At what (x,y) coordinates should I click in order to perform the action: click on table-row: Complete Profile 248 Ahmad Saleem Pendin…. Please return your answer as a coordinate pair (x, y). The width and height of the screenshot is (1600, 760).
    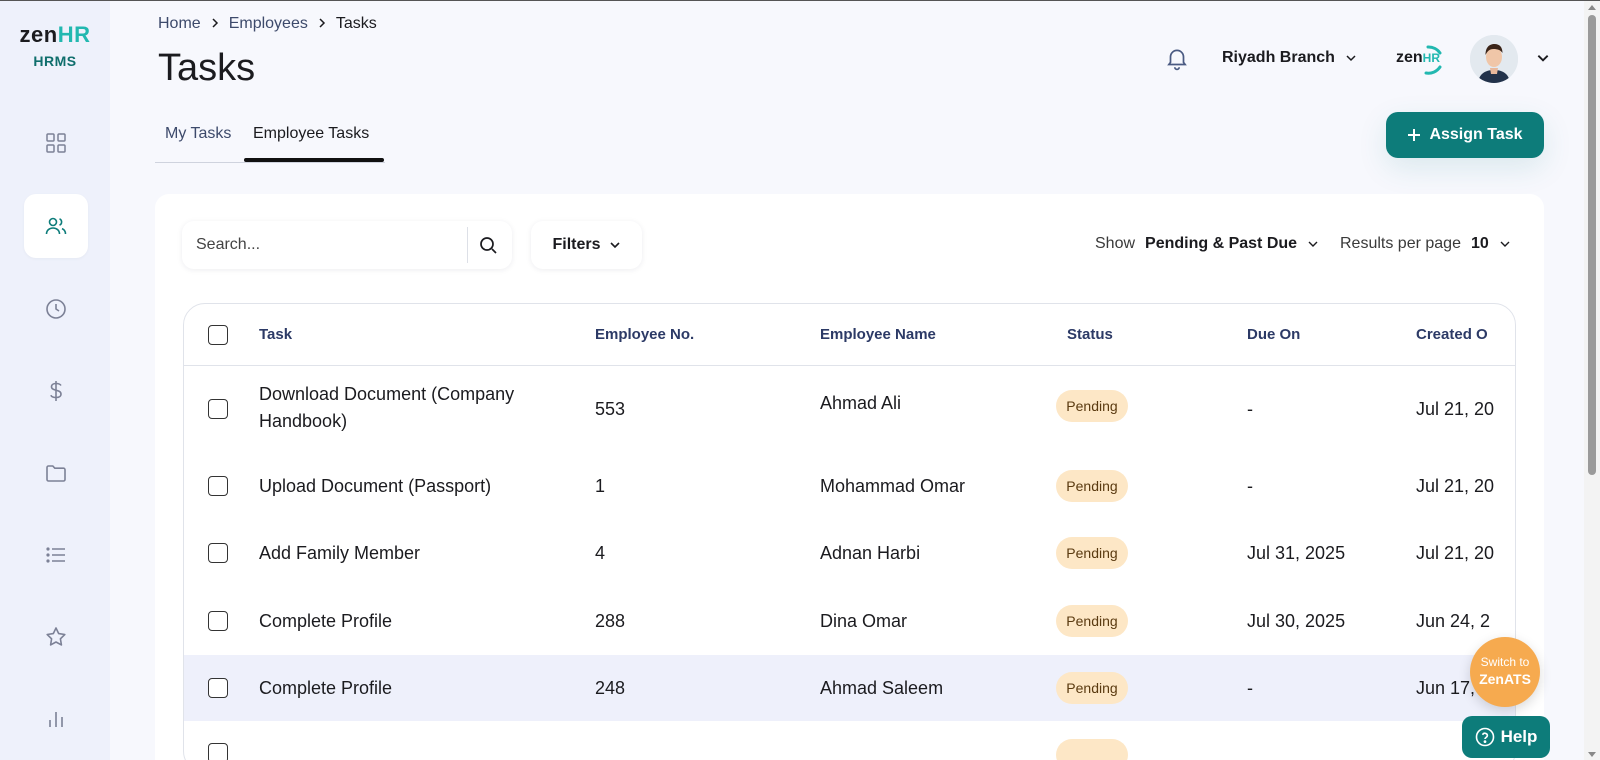
    Looking at the image, I should click on (849, 688).